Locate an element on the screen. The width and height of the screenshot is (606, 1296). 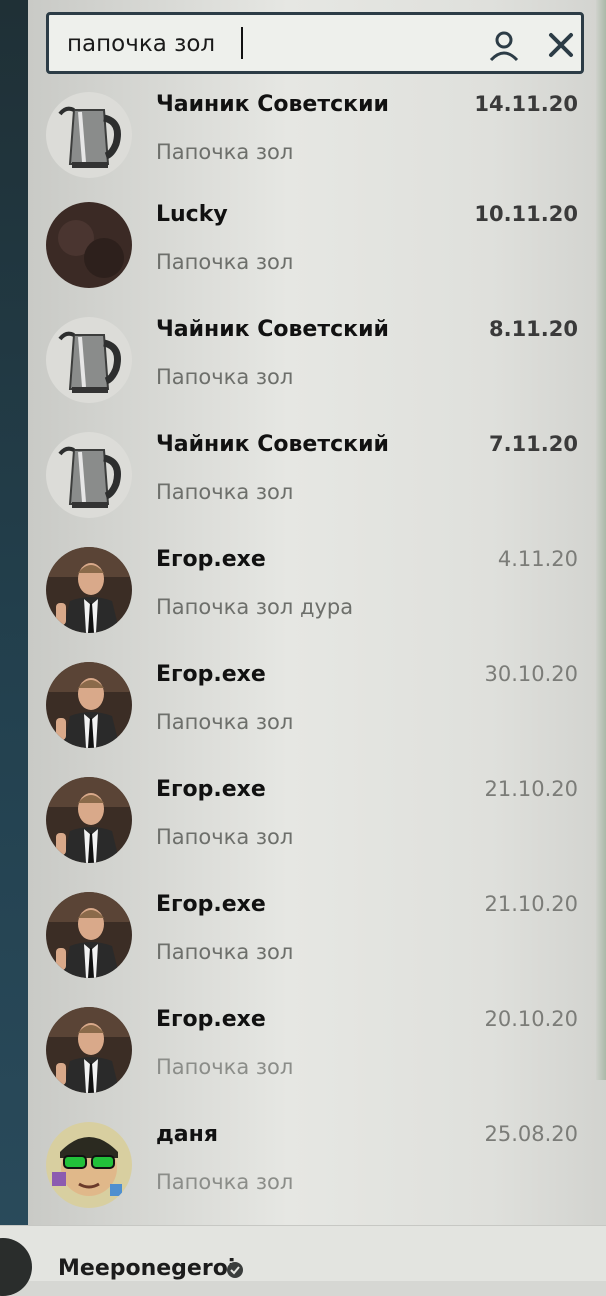
account-name: Meeponegeroi is located at coordinates (147, 1268).